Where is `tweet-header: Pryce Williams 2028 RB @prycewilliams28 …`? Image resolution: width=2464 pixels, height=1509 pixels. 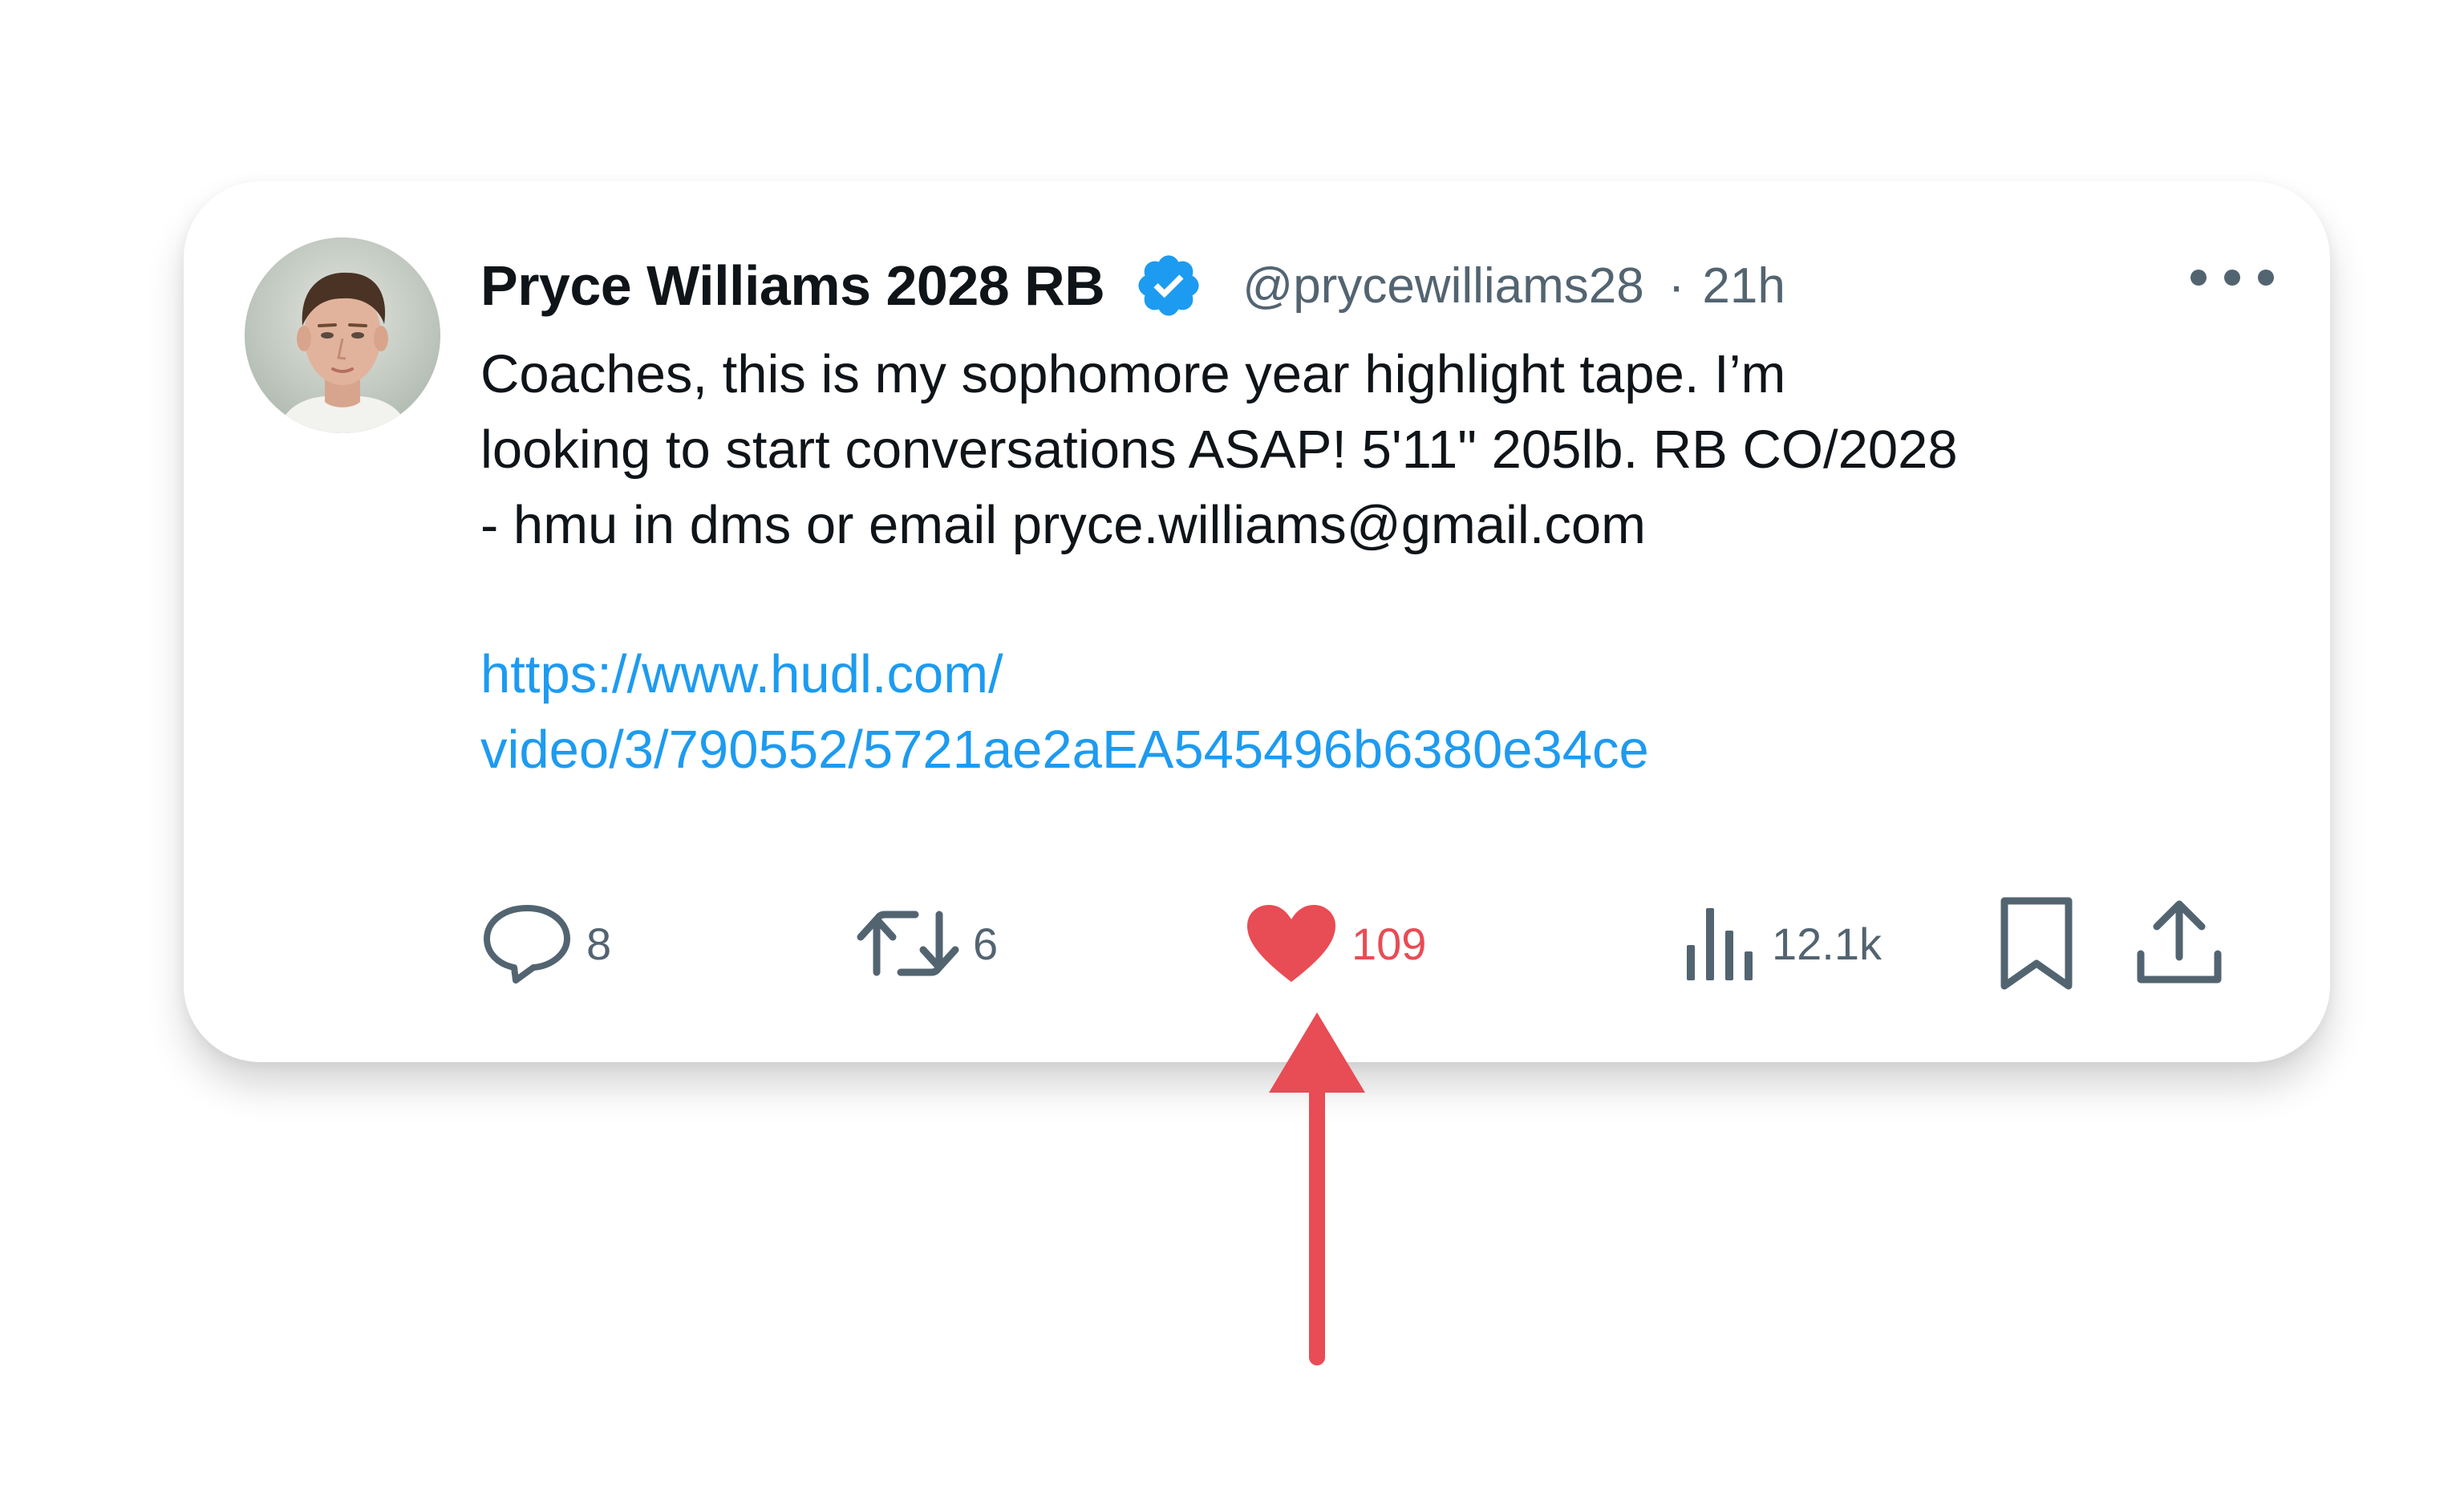
tweet-header: Pryce Williams 2028 RB @prycewilliams28 … is located at coordinates (1132, 285).